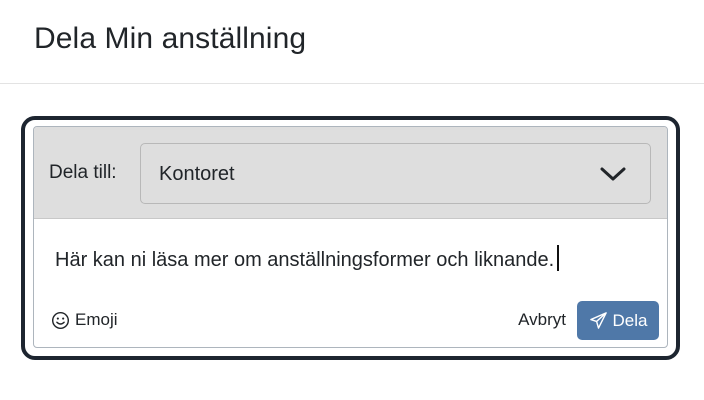 This screenshot has height=400, width=704. Describe the element at coordinates (197, 174) in the screenshot. I see `recipient-select-value: Kontoret` at that location.